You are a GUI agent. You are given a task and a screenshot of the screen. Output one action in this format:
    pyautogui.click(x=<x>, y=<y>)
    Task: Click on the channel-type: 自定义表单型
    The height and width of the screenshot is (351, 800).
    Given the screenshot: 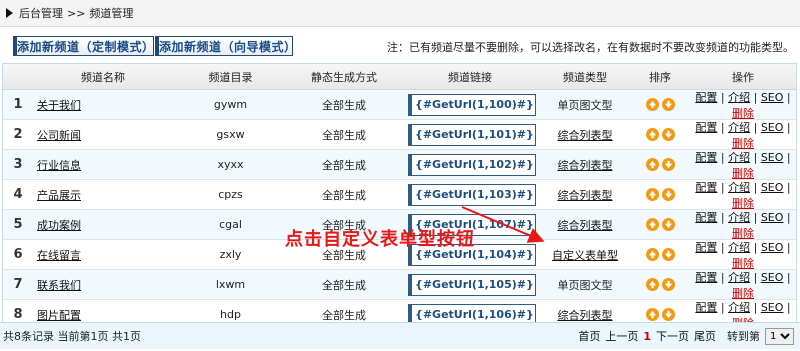 What is the action you would take?
    pyautogui.click(x=585, y=255)
    